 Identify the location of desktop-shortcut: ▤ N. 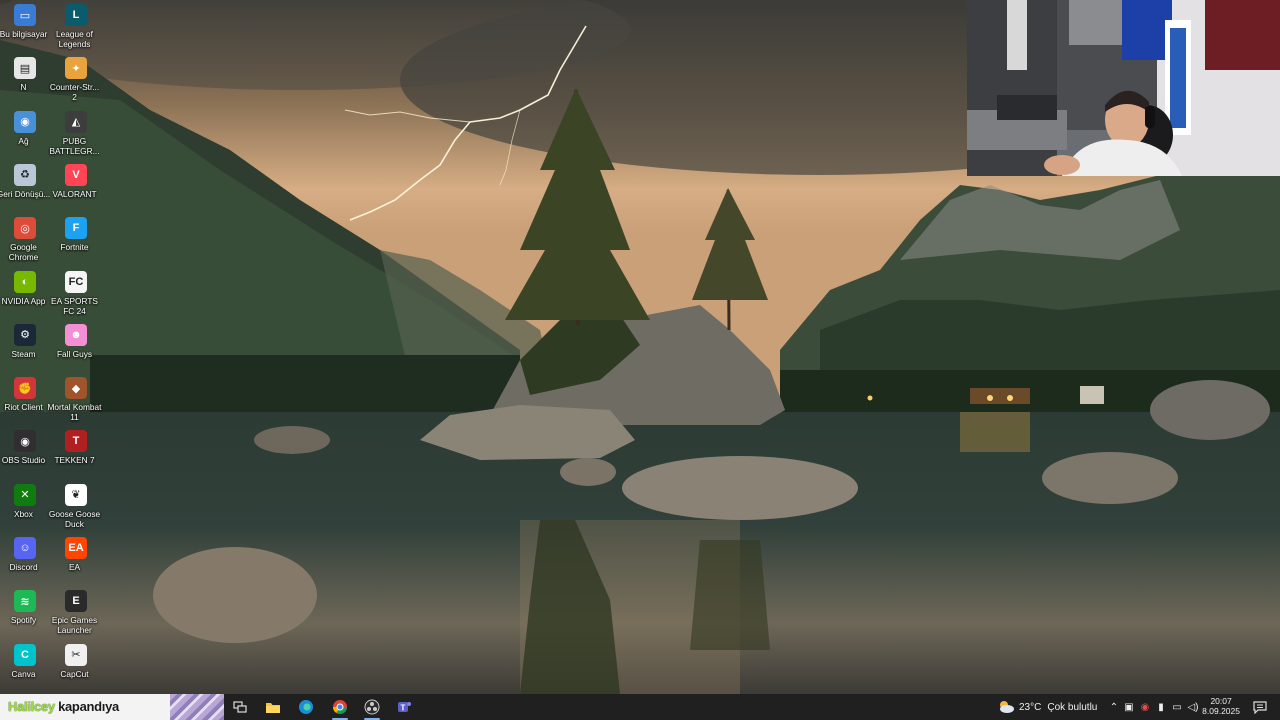
(25, 80).